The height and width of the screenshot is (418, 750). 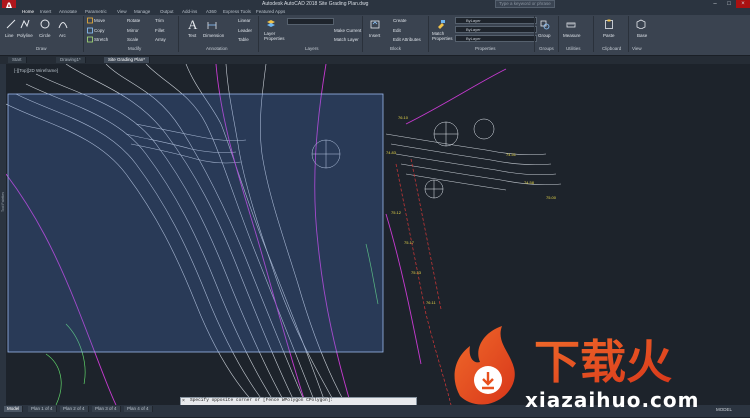 What do you see at coordinates (243, 39) in the screenshot?
I see `table-button: Table` at bounding box center [243, 39].